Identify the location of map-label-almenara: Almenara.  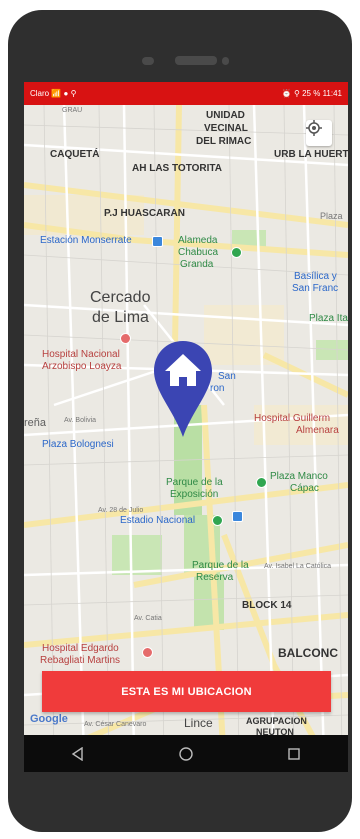
(317, 430).